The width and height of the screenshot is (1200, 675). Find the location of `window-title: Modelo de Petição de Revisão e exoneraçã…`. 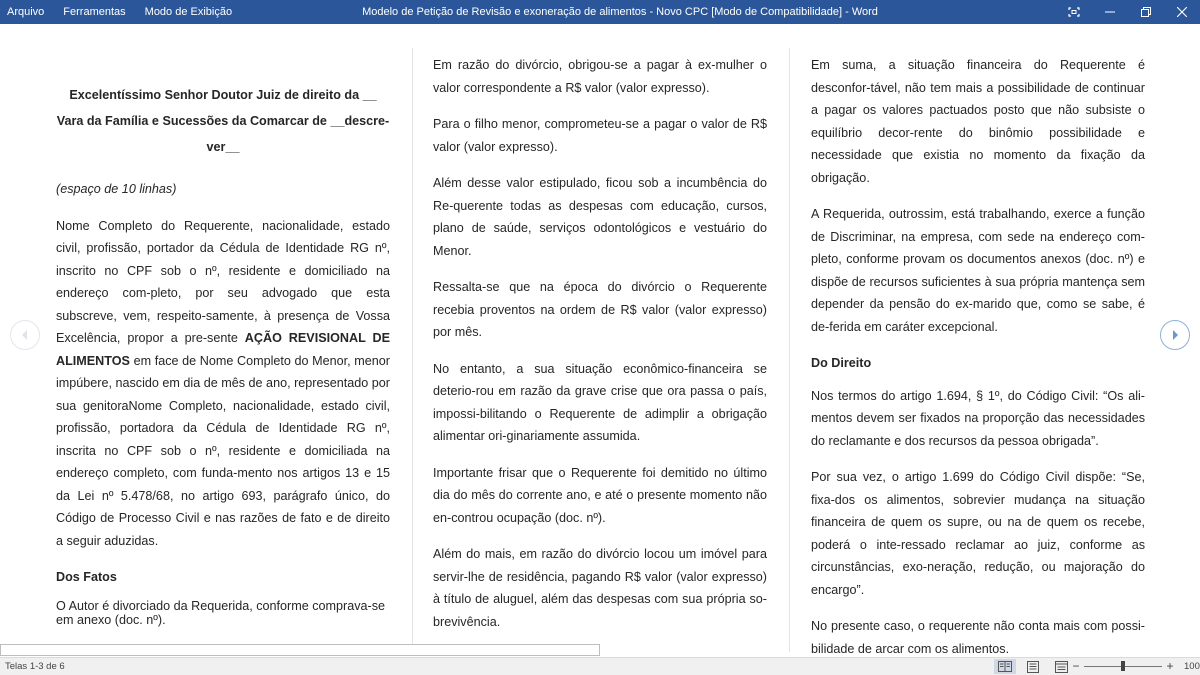

window-title: Modelo de Petição de Revisão e exoneraçã… is located at coordinates (620, 12).